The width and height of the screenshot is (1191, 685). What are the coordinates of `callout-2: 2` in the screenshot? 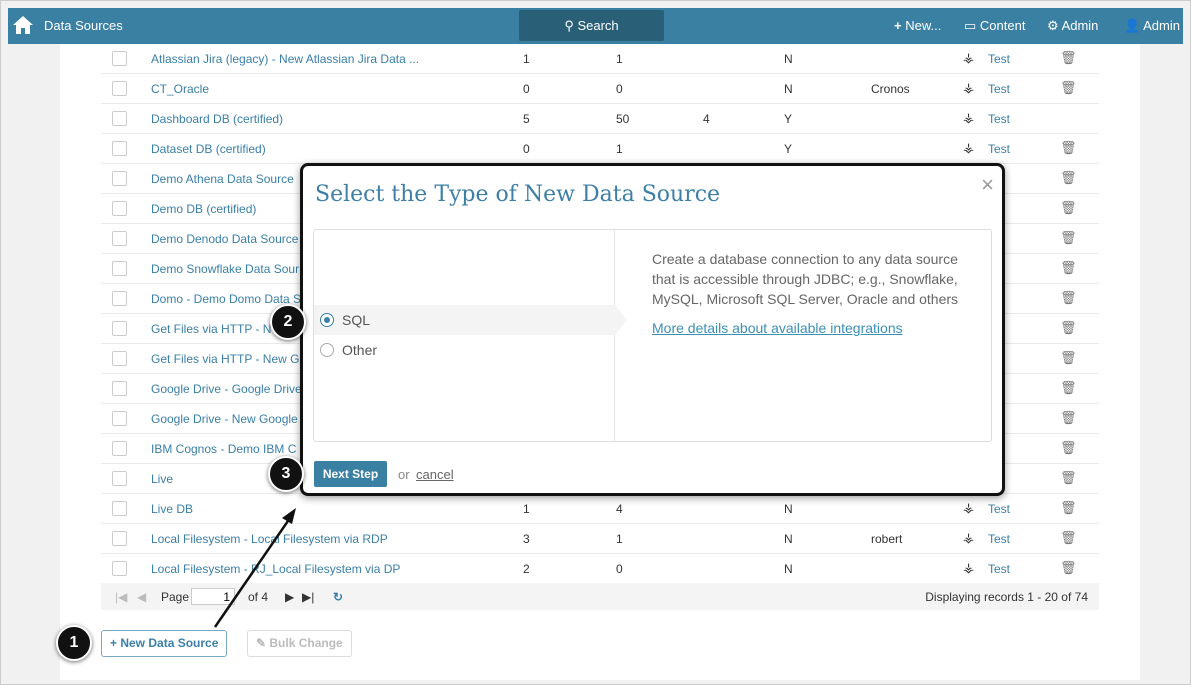 It's located at (288, 322).